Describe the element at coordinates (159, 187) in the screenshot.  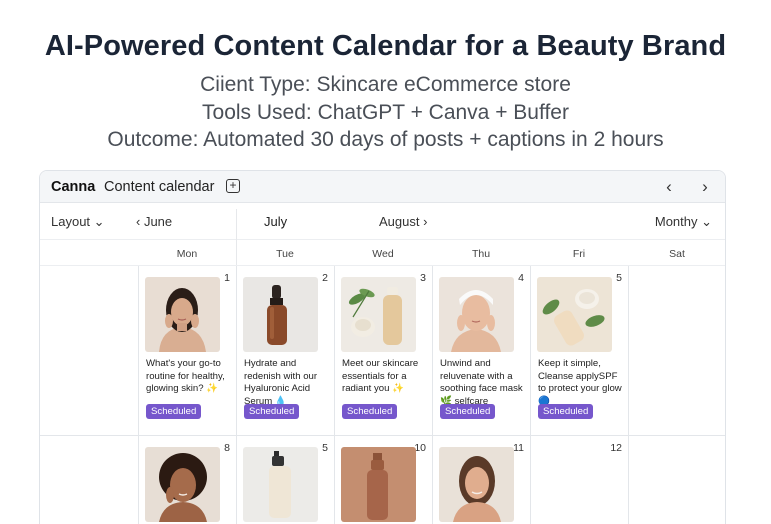
I see `app-title: Content calendar` at that location.